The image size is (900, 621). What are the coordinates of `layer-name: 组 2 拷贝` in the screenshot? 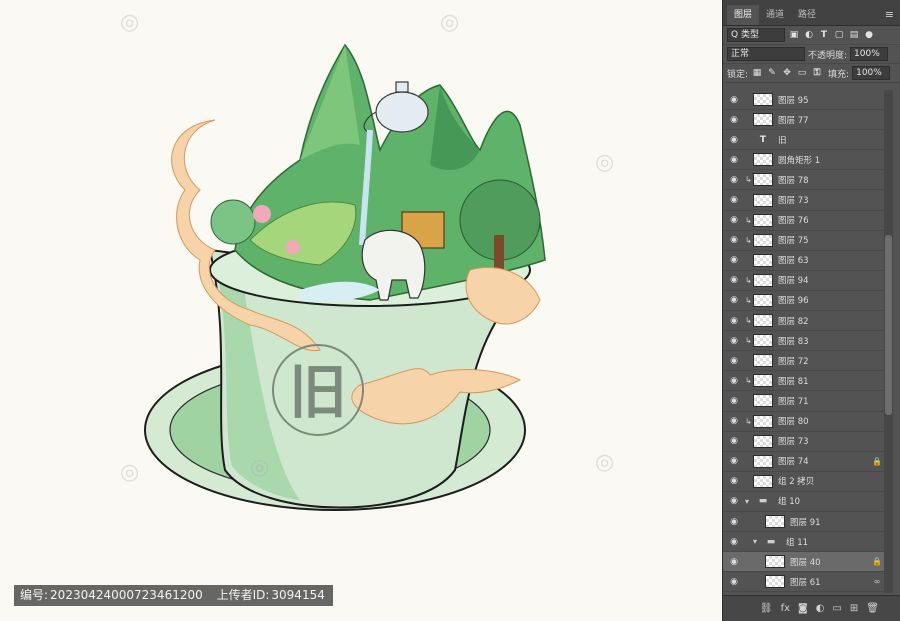 It's located at (831, 481).